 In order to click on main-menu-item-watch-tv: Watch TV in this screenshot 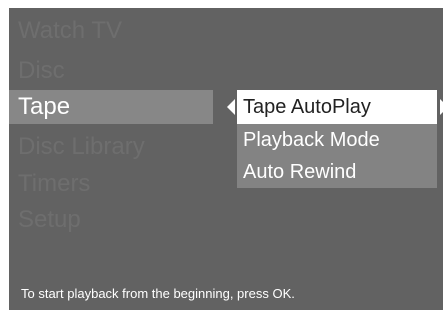, I will do `click(70, 31)`.